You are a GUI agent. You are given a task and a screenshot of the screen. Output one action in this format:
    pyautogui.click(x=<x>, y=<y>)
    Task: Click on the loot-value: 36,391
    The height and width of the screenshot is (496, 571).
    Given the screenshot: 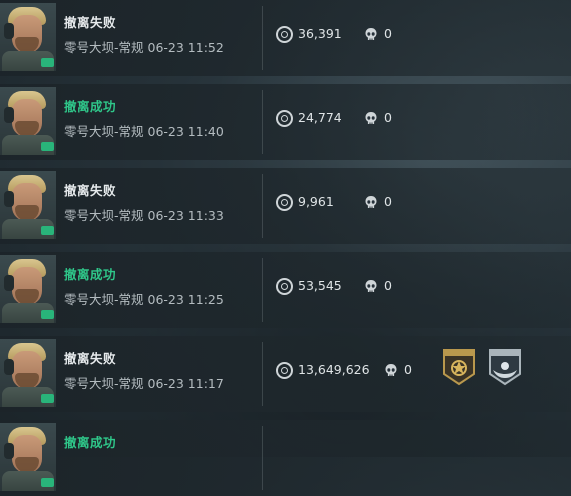 What is the action you would take?
    pyautogui.click(x=320, y=33)
    